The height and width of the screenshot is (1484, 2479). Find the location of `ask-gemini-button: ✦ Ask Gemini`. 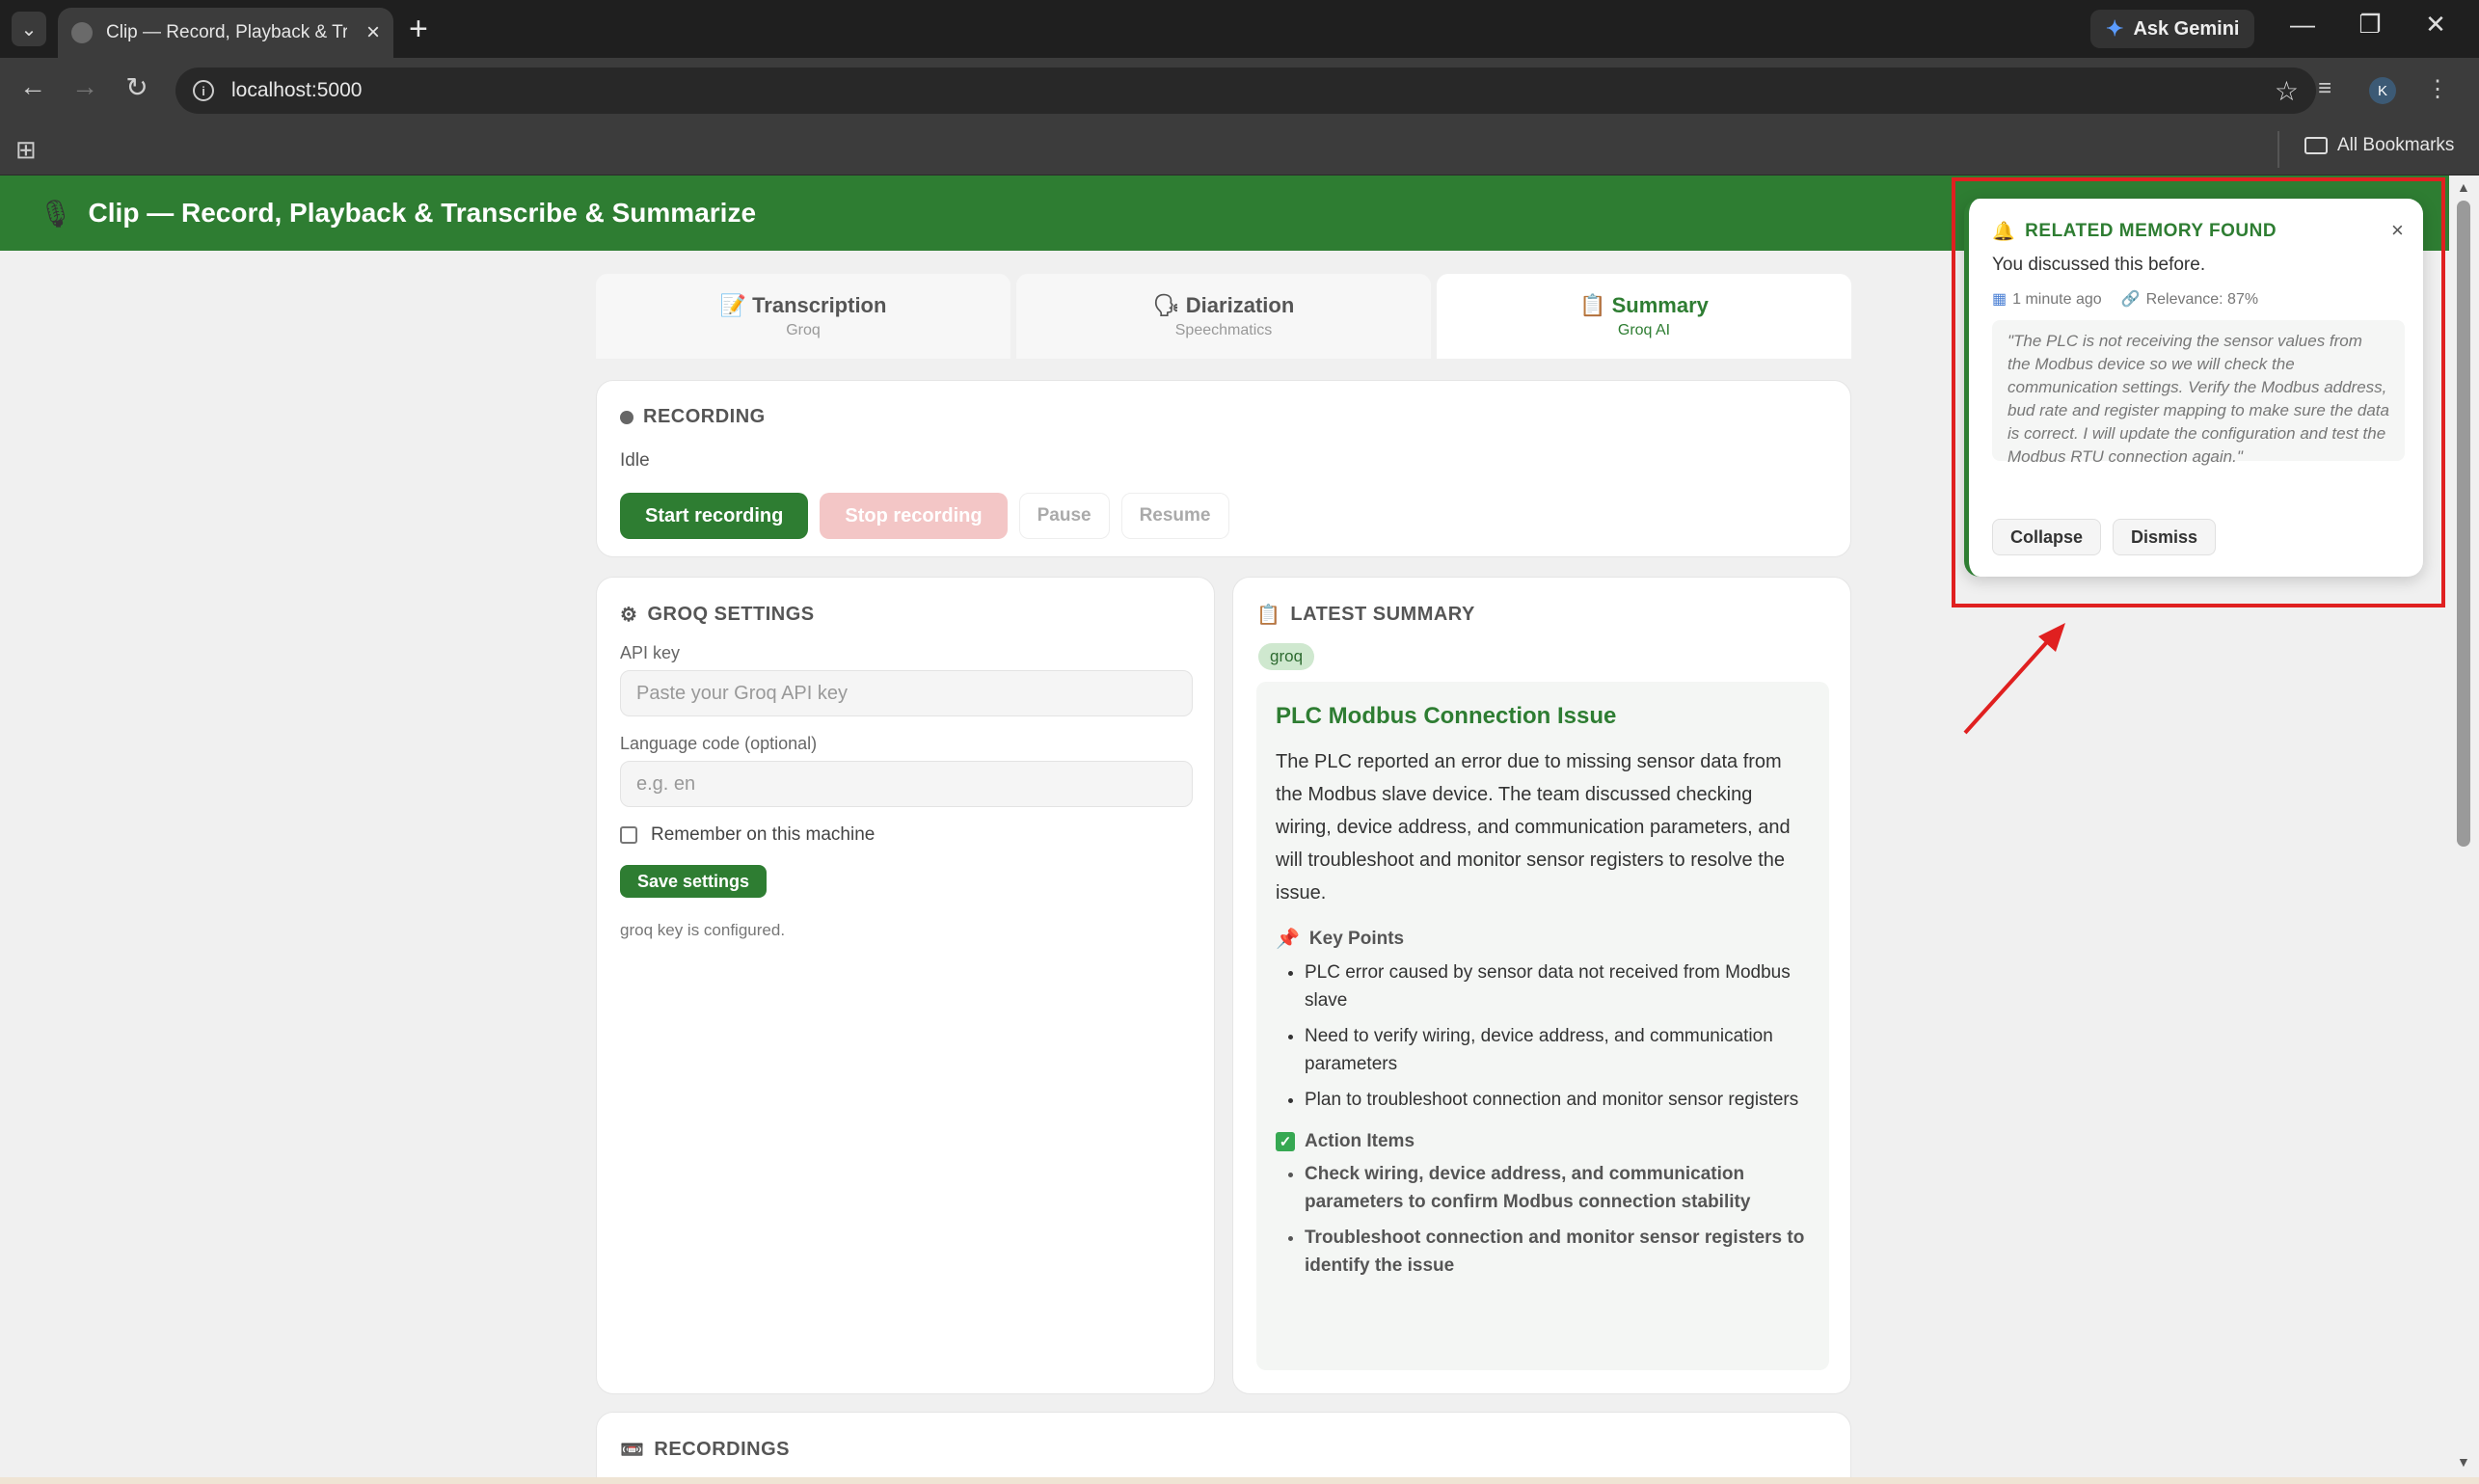

ask-gemini-button: ✦ Ask Gemini is located at coordinates (2172, 29).